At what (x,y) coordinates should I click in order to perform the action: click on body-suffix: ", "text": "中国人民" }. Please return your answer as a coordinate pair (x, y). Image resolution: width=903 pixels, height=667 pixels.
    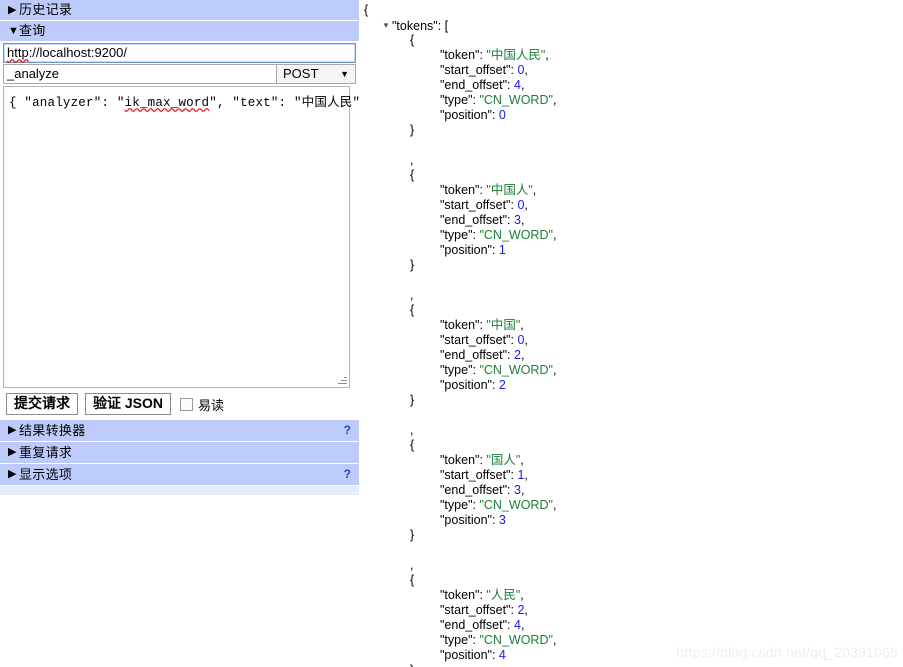
    Looking at the image, I should click on (292, 103).